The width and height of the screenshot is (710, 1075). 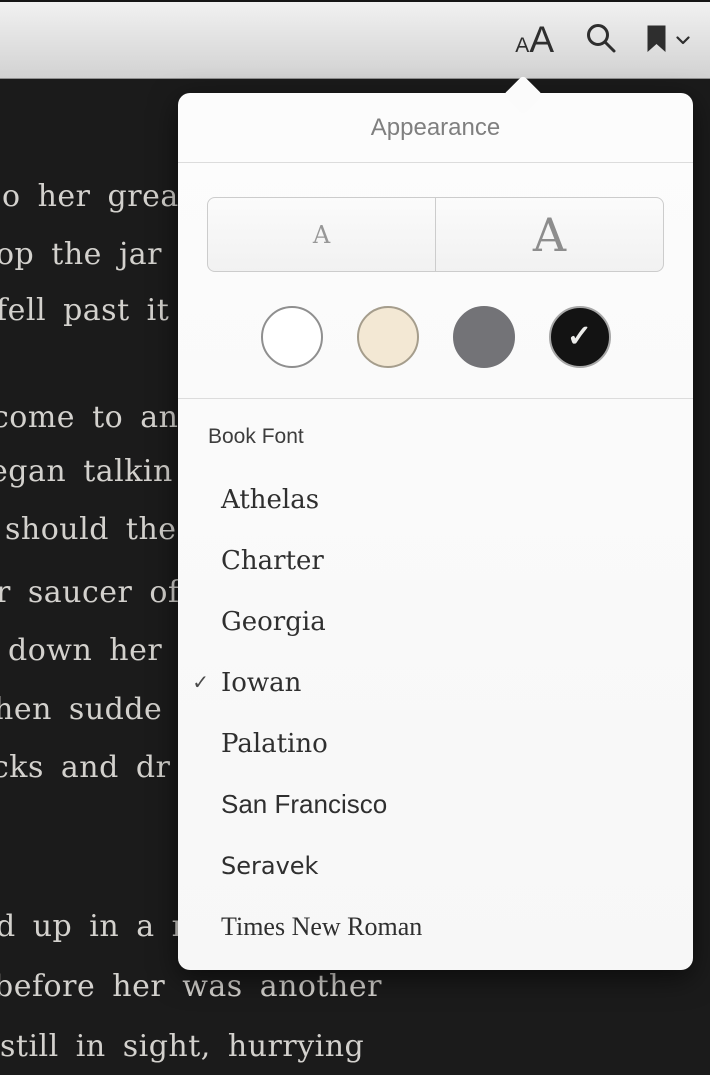 I want to click on popover-title: Appearance, so click(x=435, y=127).